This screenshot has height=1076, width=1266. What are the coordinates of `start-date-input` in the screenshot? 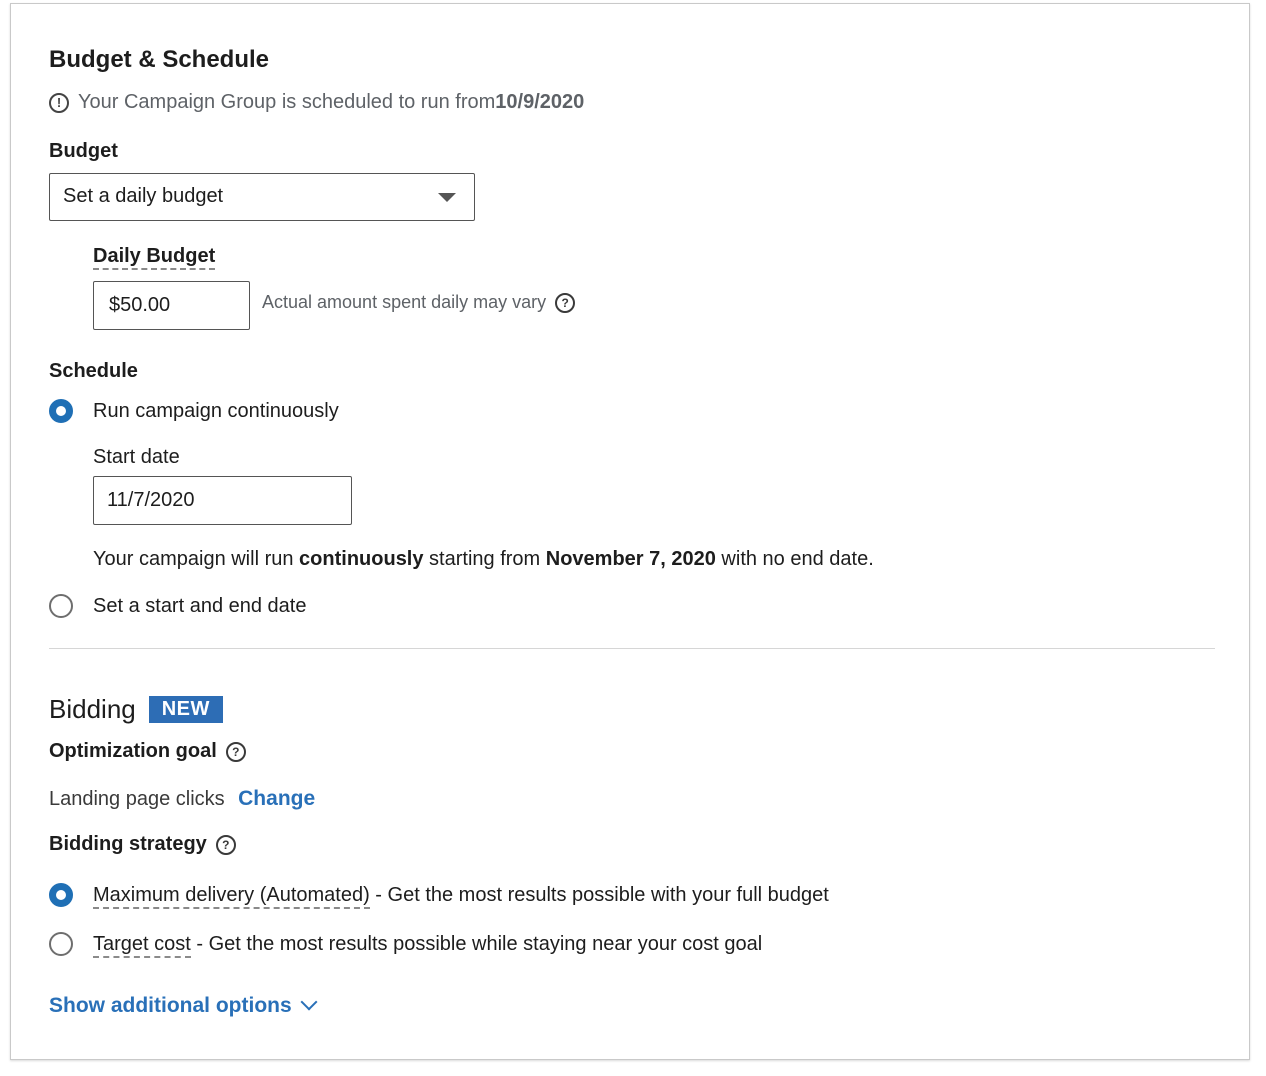 It's located at (222, 500).